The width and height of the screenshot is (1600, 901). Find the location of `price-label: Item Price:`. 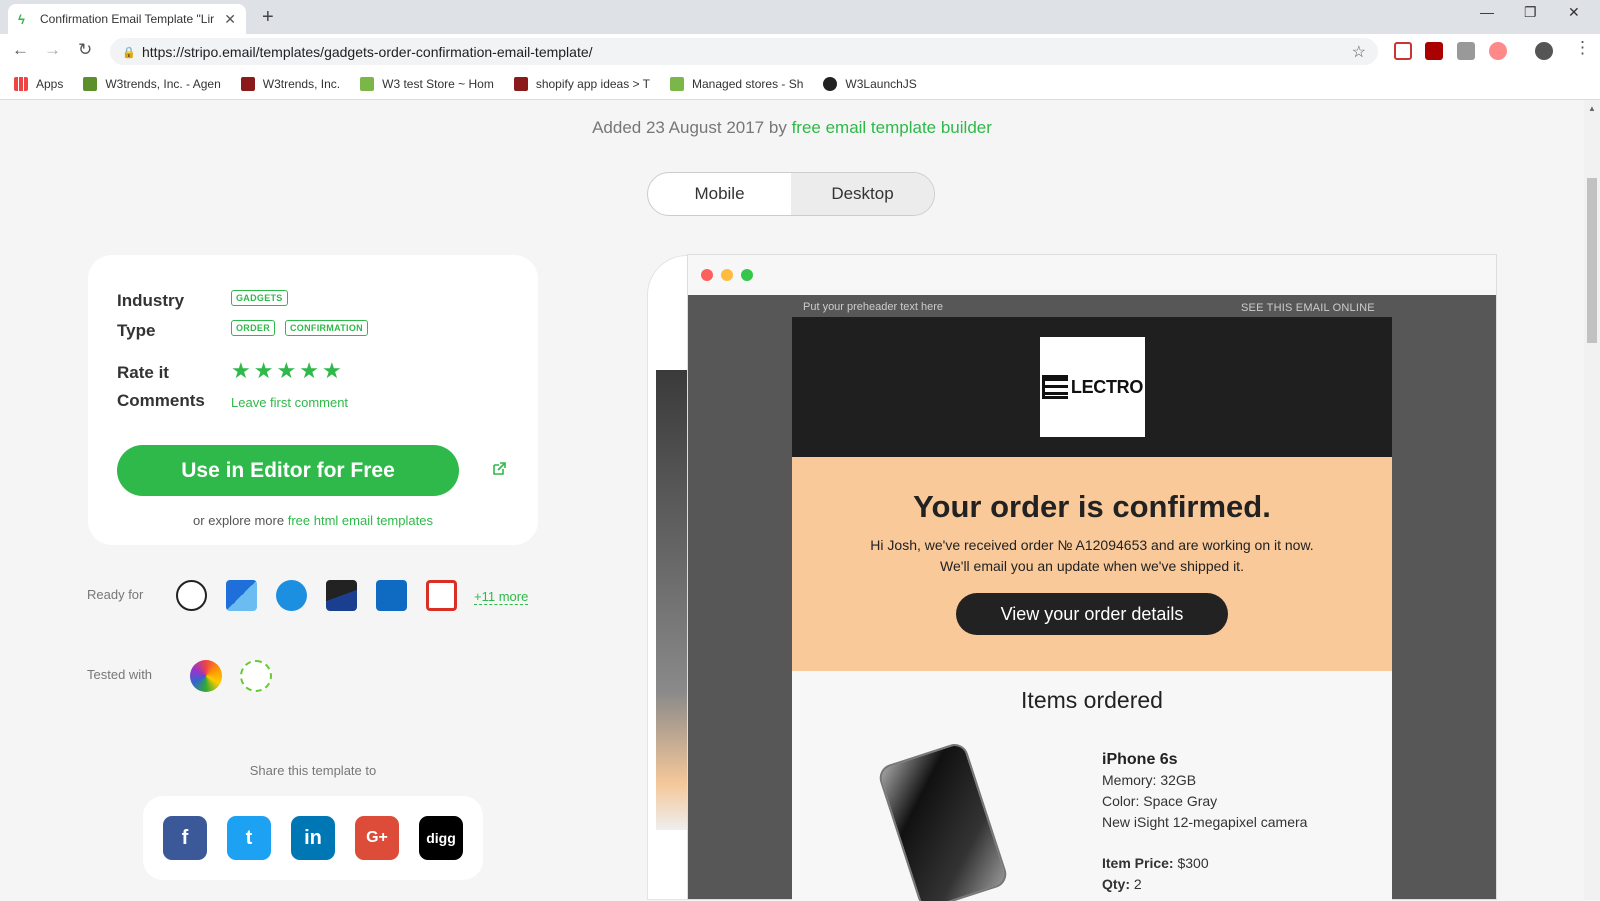

price-label: Item Price: is located at coordinates (1138, 863).